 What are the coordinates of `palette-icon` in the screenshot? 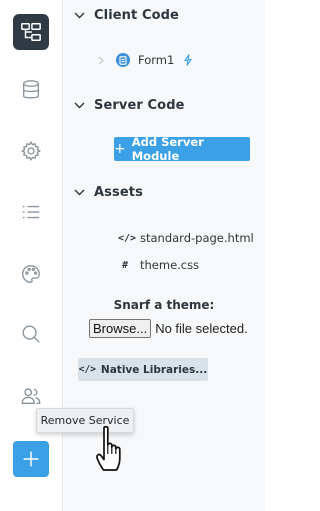 It's located at (31, 274).